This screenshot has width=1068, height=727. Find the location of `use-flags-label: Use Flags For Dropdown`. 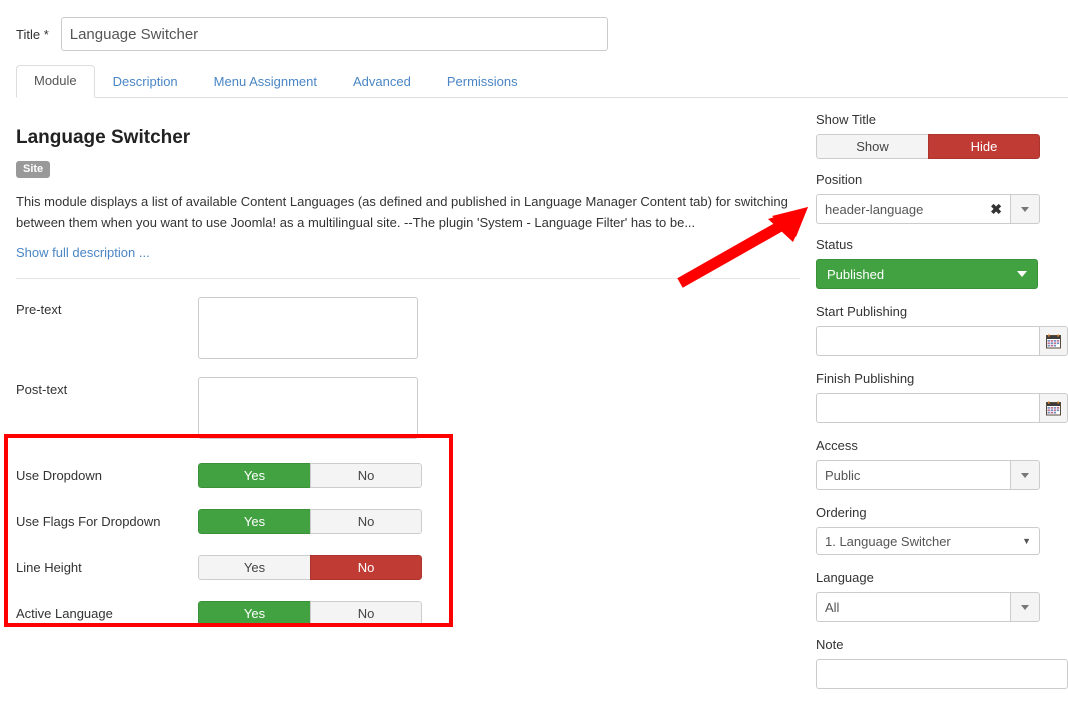

use-flags-label: Use Flags For Dropdown is located at coordinates (88, 521).